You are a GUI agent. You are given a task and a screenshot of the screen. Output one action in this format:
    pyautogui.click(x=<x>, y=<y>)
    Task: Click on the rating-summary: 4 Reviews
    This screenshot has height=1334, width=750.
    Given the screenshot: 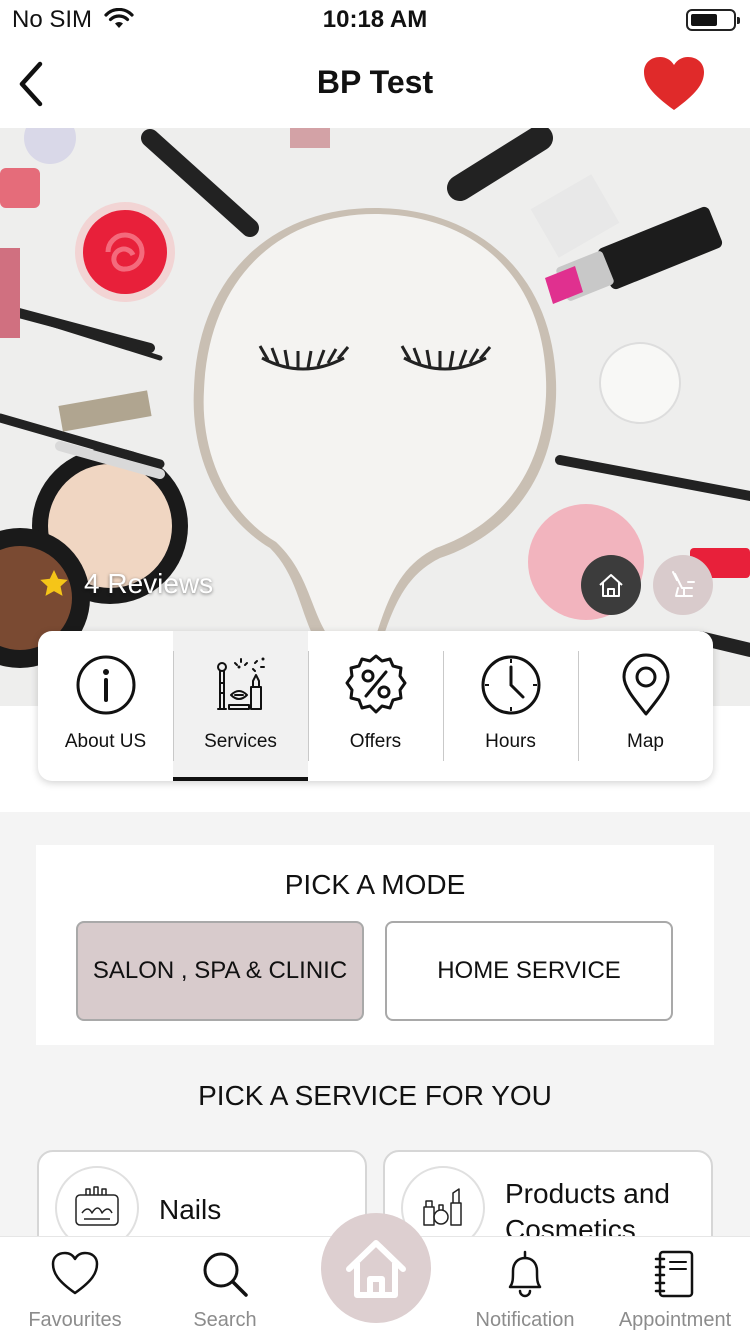 What is the action you would take?
    pyautogui.click(x=125, y=584)
    